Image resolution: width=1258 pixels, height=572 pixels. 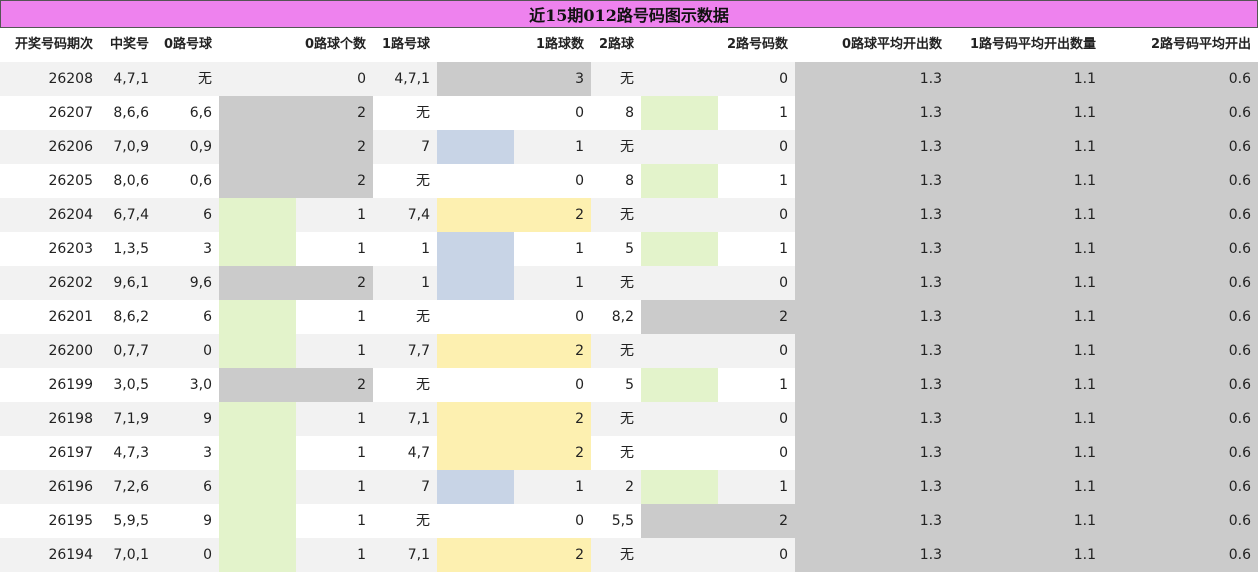 What do you see at coordinates (131, 419) in the screenshot?
I see `cell-draw: 7,1,9` at bounding box center [131, 419].